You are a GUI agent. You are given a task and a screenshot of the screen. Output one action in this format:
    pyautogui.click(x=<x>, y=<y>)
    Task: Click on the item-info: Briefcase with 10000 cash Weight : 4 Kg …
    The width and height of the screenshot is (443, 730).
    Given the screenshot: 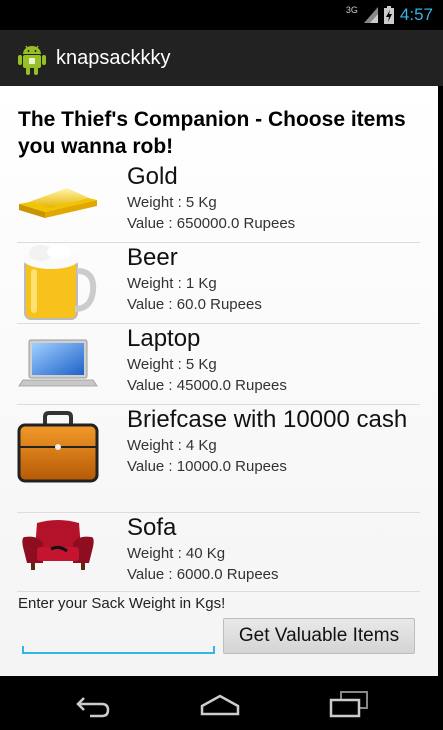 What is the action you would take?
    pyautogui.click(x=269, y=441)
    